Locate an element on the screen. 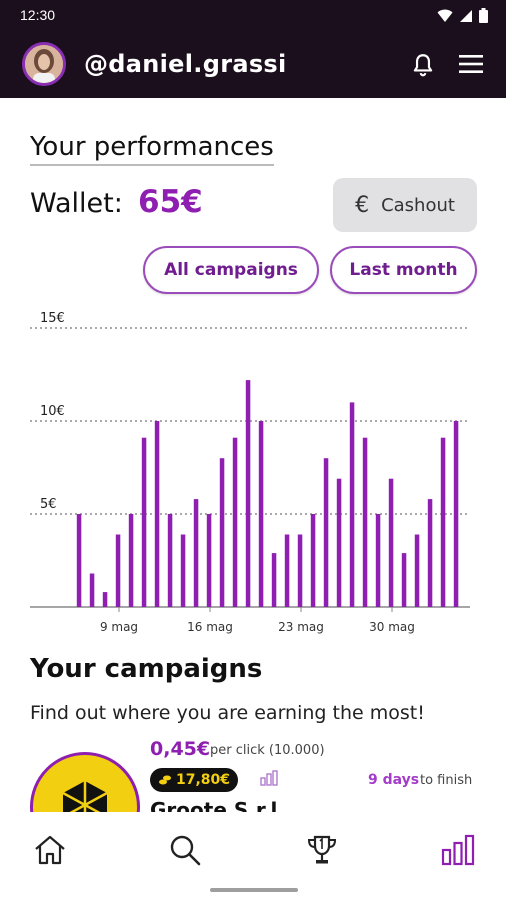 Image resolution: width=506 pixels, height=900 pixels. cashout-button: € Cashout is located at coordinates (405, 205).